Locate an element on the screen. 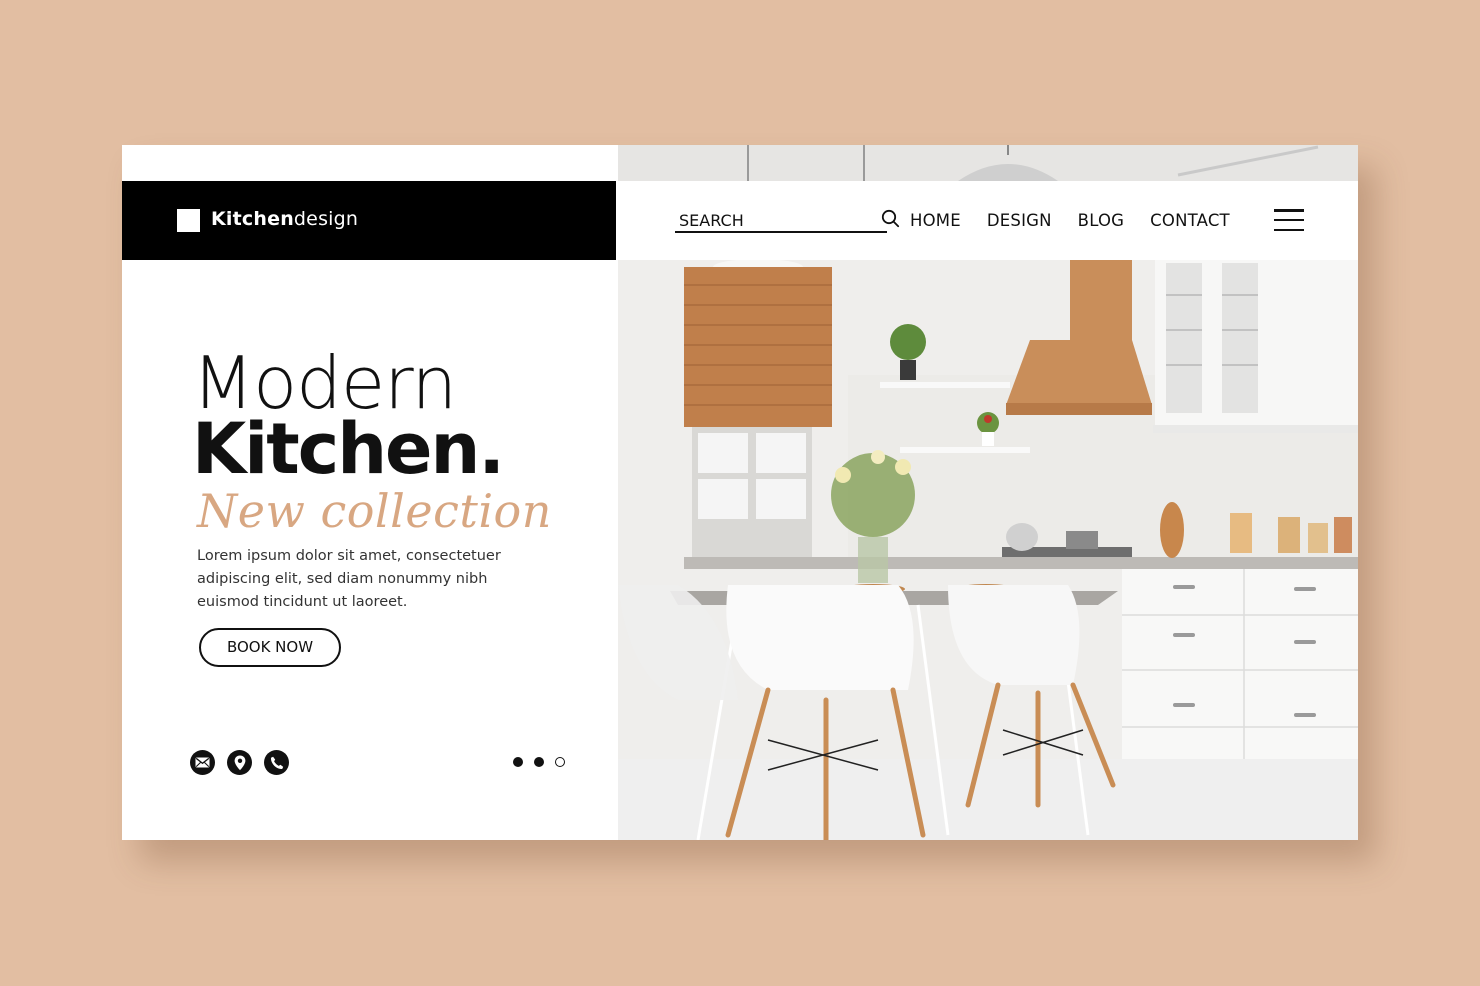 This screenshot has width=1480, height=986. book-now-button: BOOK NOW is located at coordinates (270, 647).